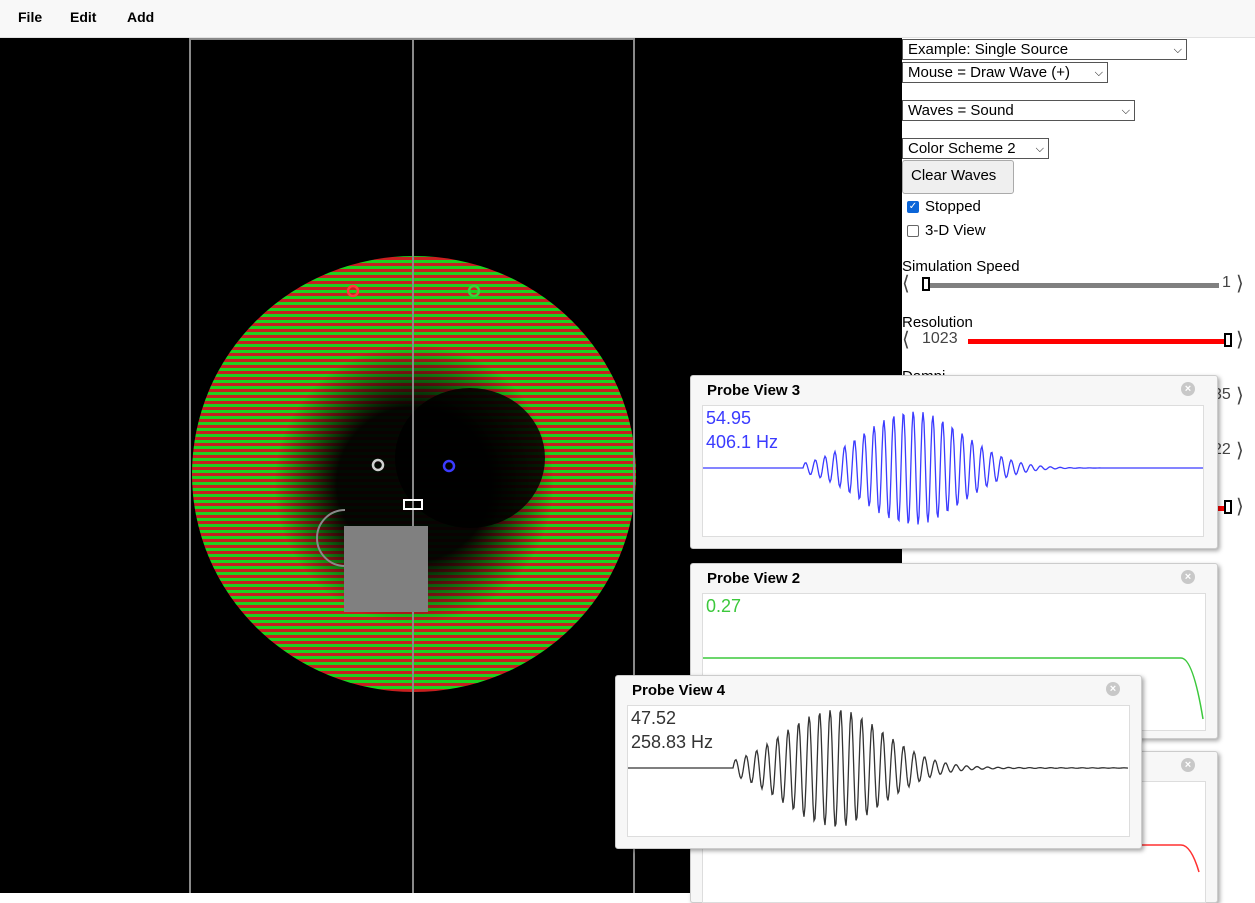 The width and height of the screenshot is (1255, 903). What do you see at coordinates (955, 230) in the screenshot?
I see `view-3d-label: 3-D View` at bounding box center [955, 230].